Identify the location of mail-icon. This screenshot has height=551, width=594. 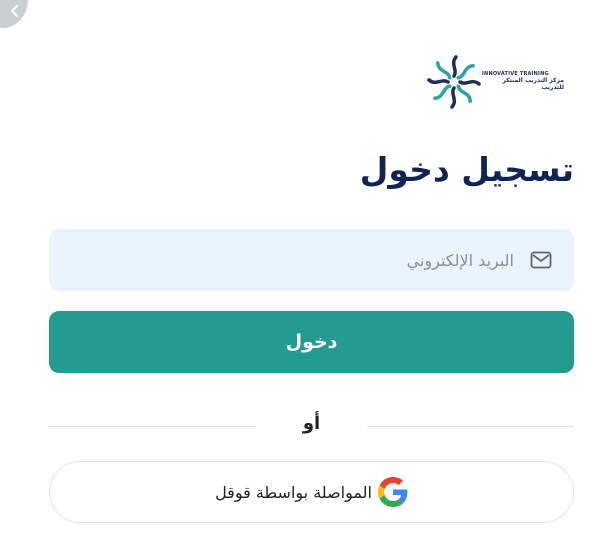
(541, 260).